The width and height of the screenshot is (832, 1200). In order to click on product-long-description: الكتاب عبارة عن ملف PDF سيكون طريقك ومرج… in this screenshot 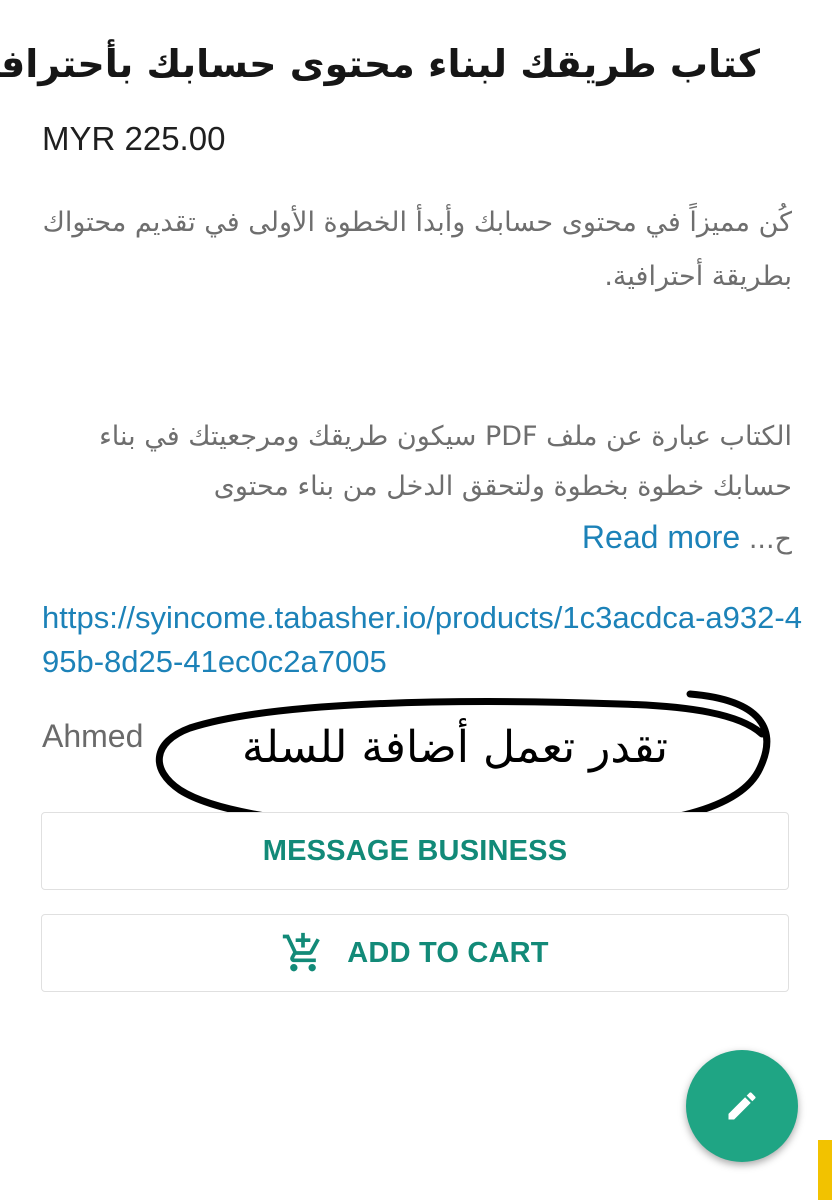, I will do `click(445, 461)`.